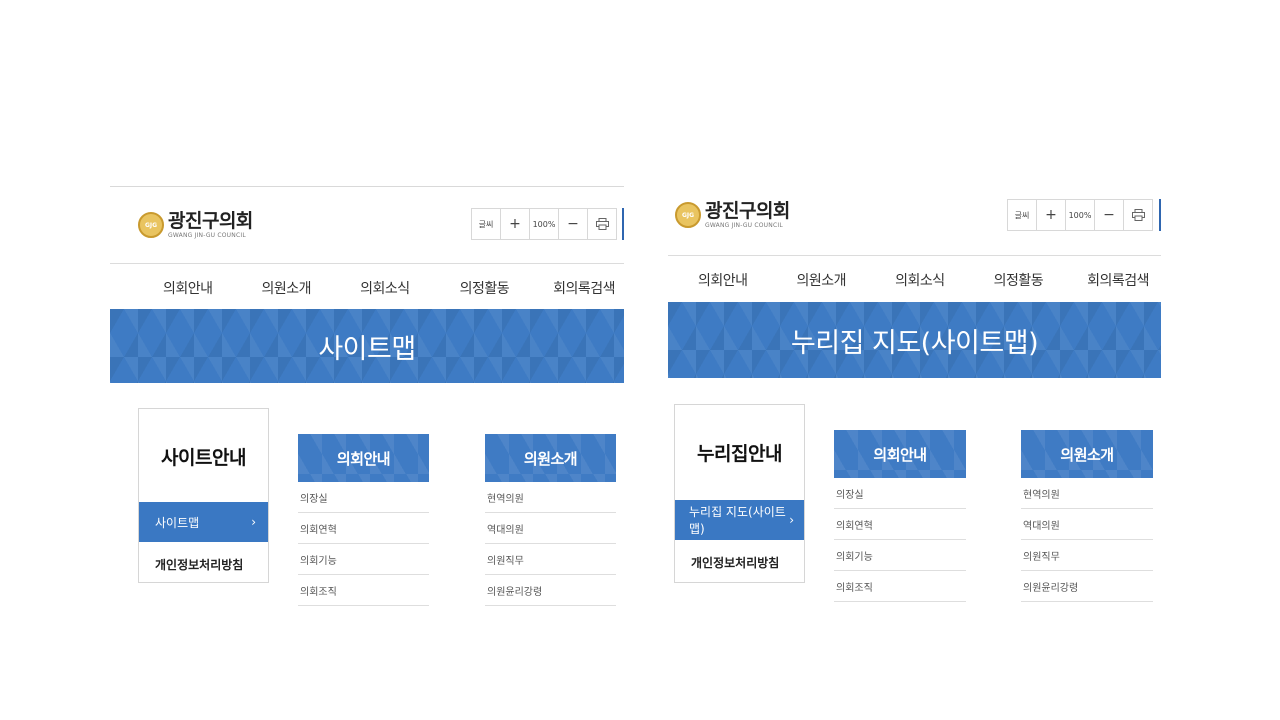  I want to click on side-menu-title: 누리집안내, so click(739, 454).